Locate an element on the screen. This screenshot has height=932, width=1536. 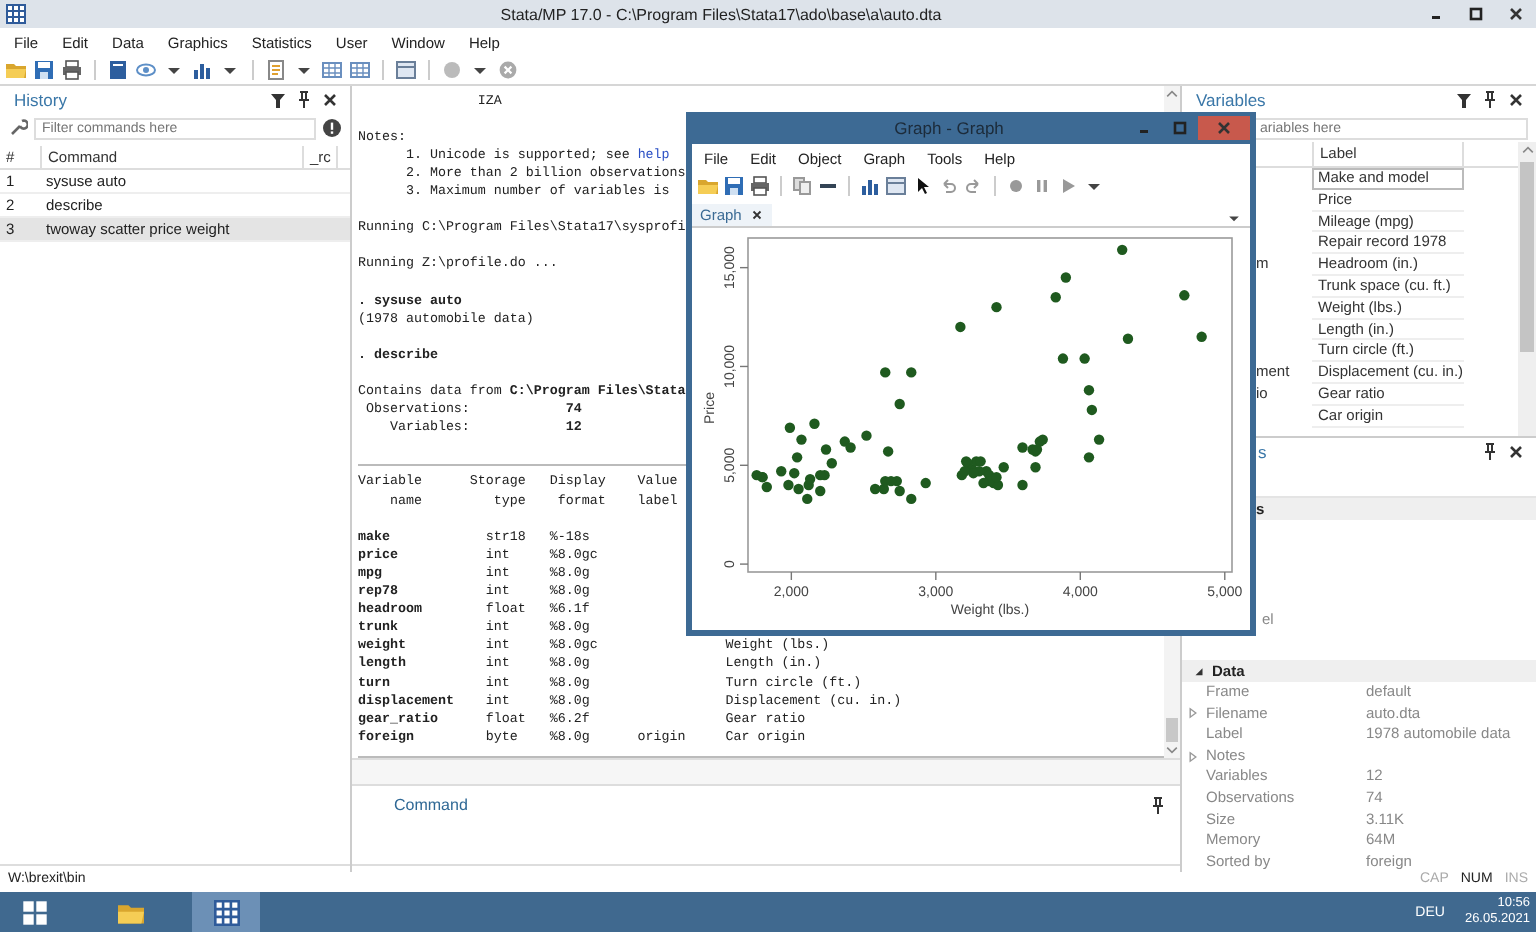
window-title: Stata/MP 17.0 - C:\Program Files\Stata17\ado\base\a\auto.dta is located at coordinates (721, 14).